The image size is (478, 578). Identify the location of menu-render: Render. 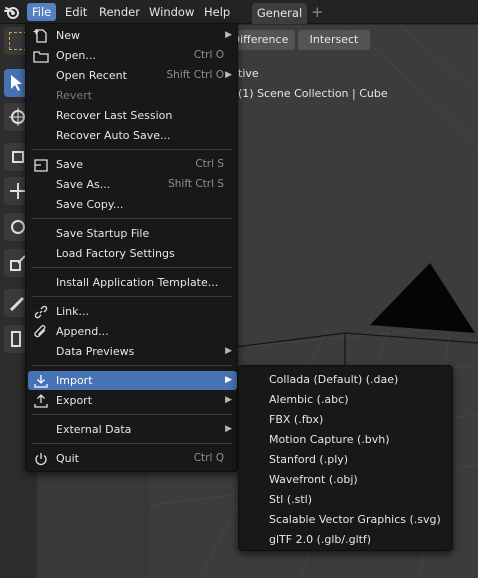
(119, 12).